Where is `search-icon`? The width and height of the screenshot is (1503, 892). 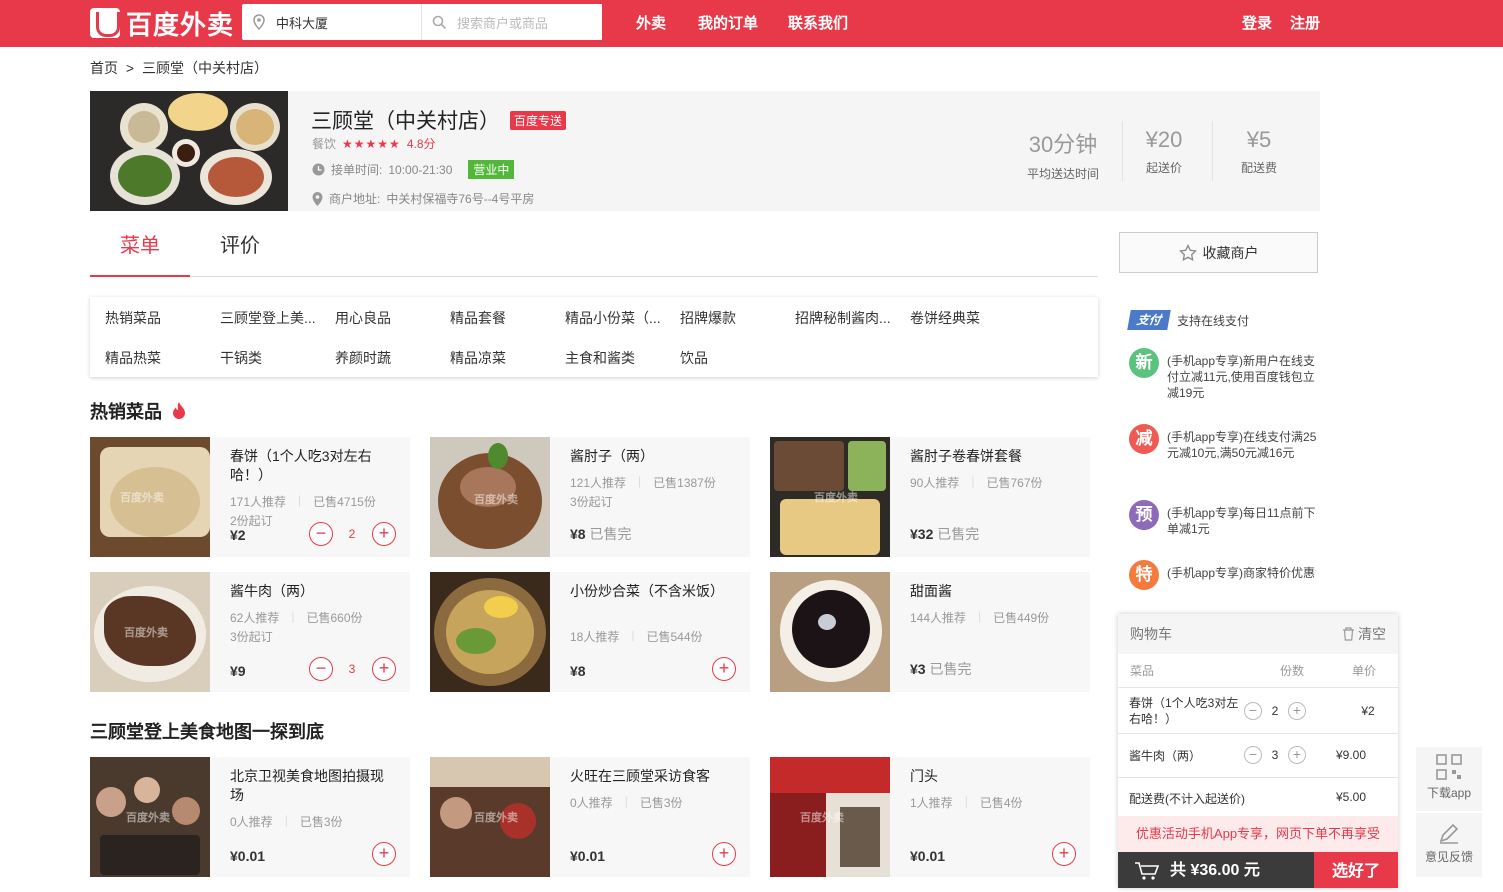 search-icon is located at coordinates (439, 22).